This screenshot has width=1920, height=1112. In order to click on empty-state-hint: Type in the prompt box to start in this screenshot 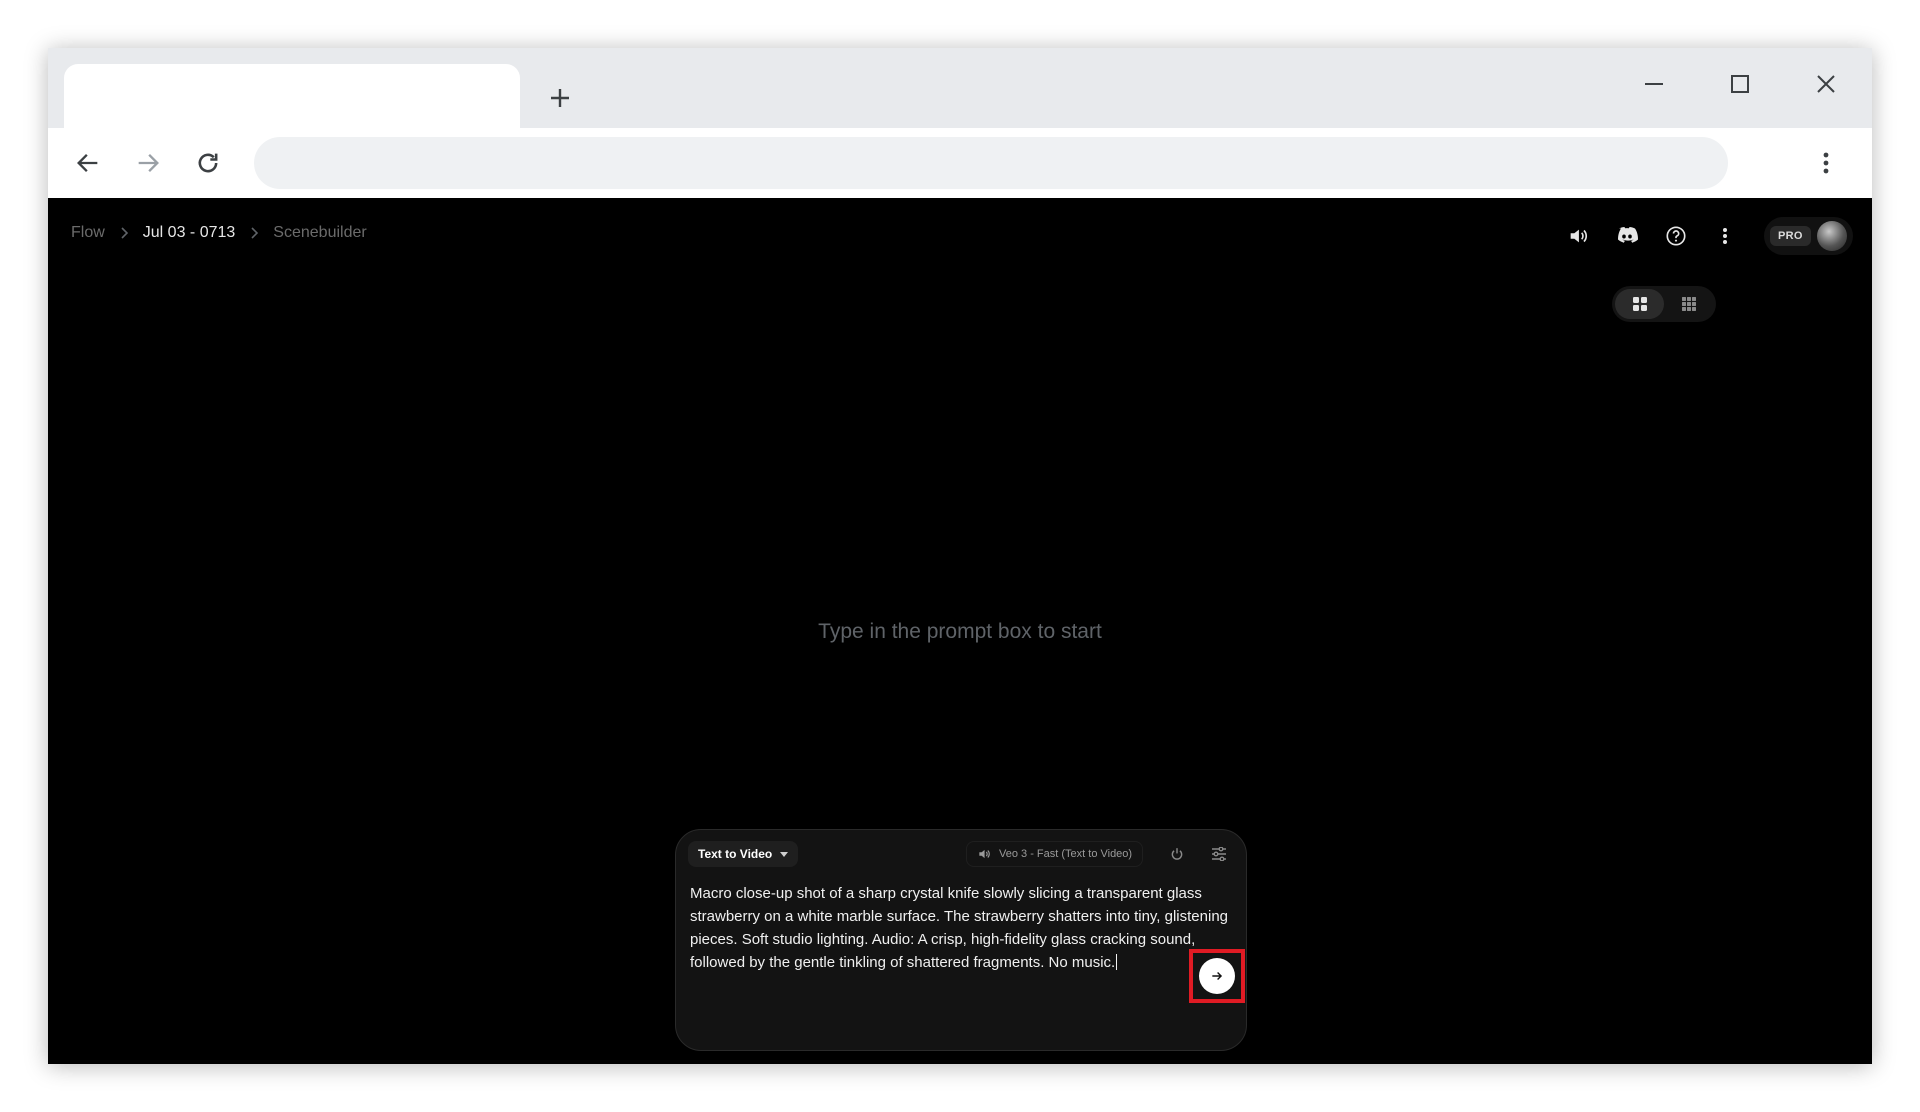, I will do `click(960, 631)`.